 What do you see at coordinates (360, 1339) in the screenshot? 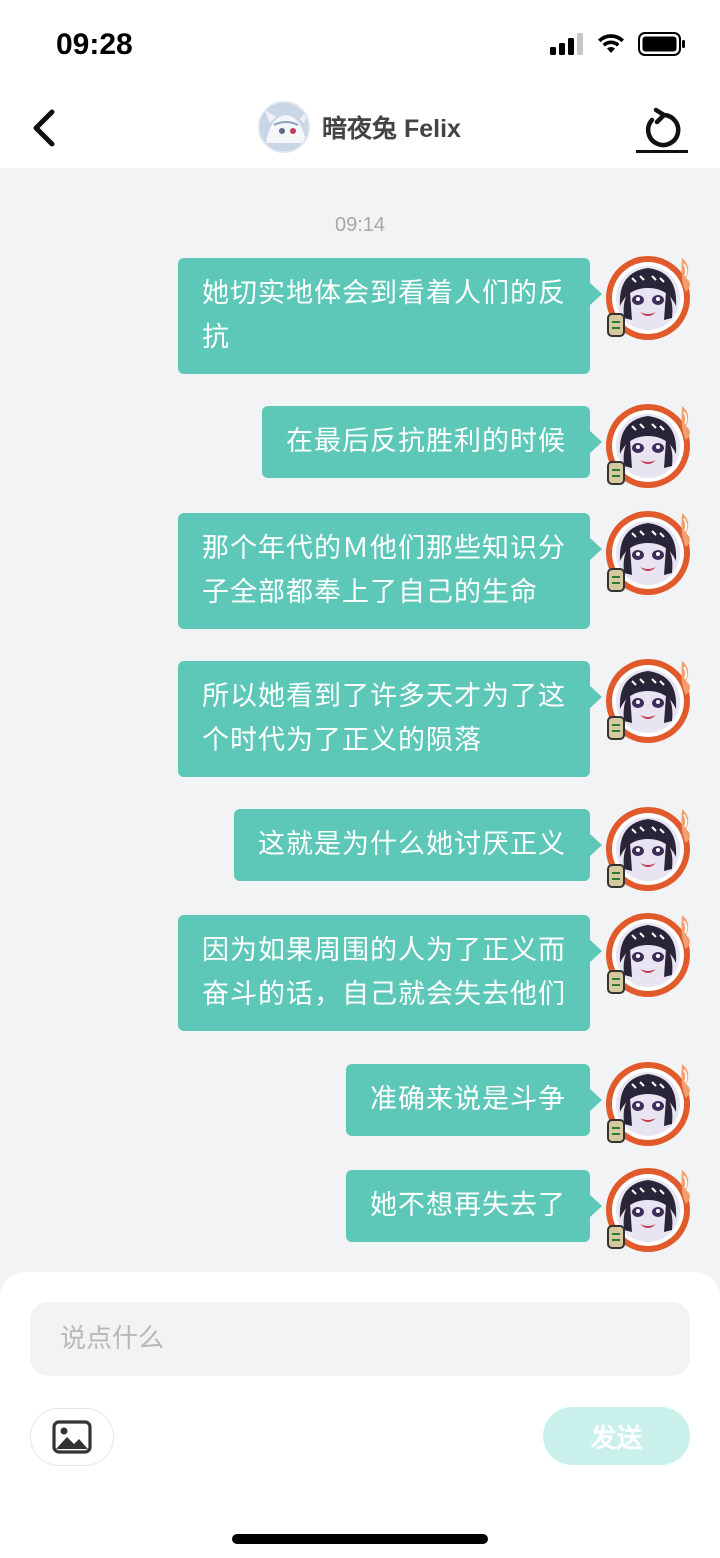
I see `message-input` at bounding box center [360, 1339].